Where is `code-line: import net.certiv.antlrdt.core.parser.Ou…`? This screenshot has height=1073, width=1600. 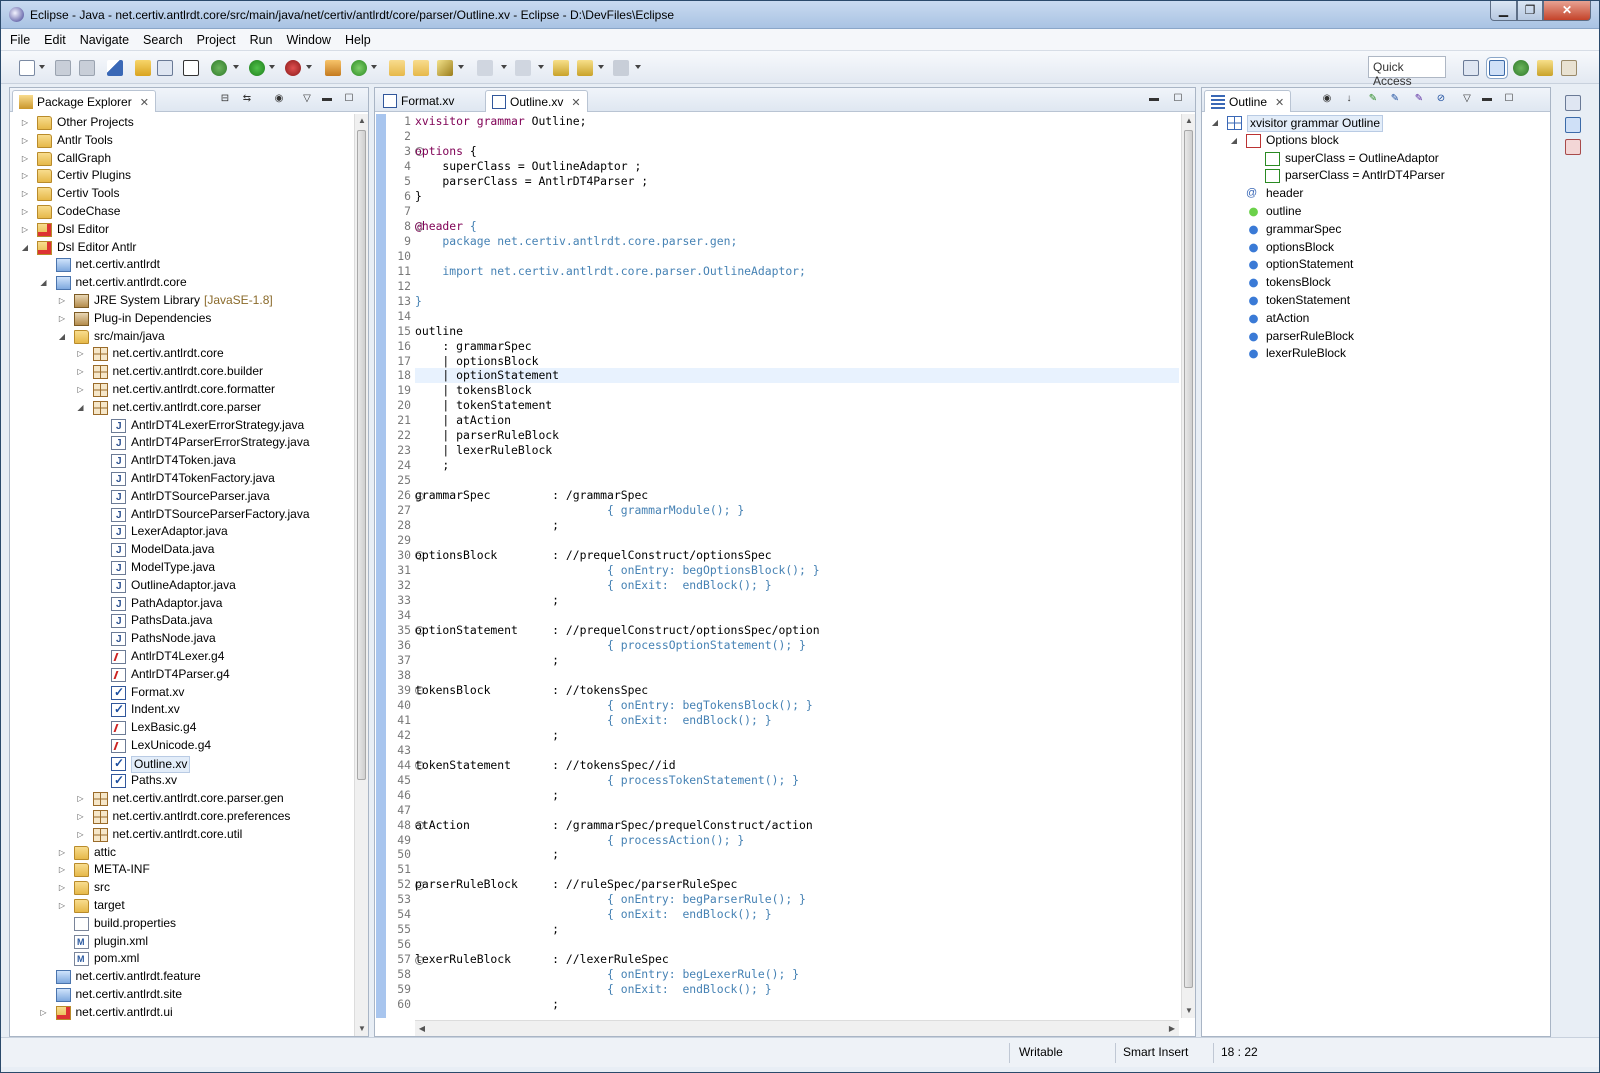 code-line: import net.certiv.antlrdt.core.parser.Ou… is located at coordinates (797, 271).